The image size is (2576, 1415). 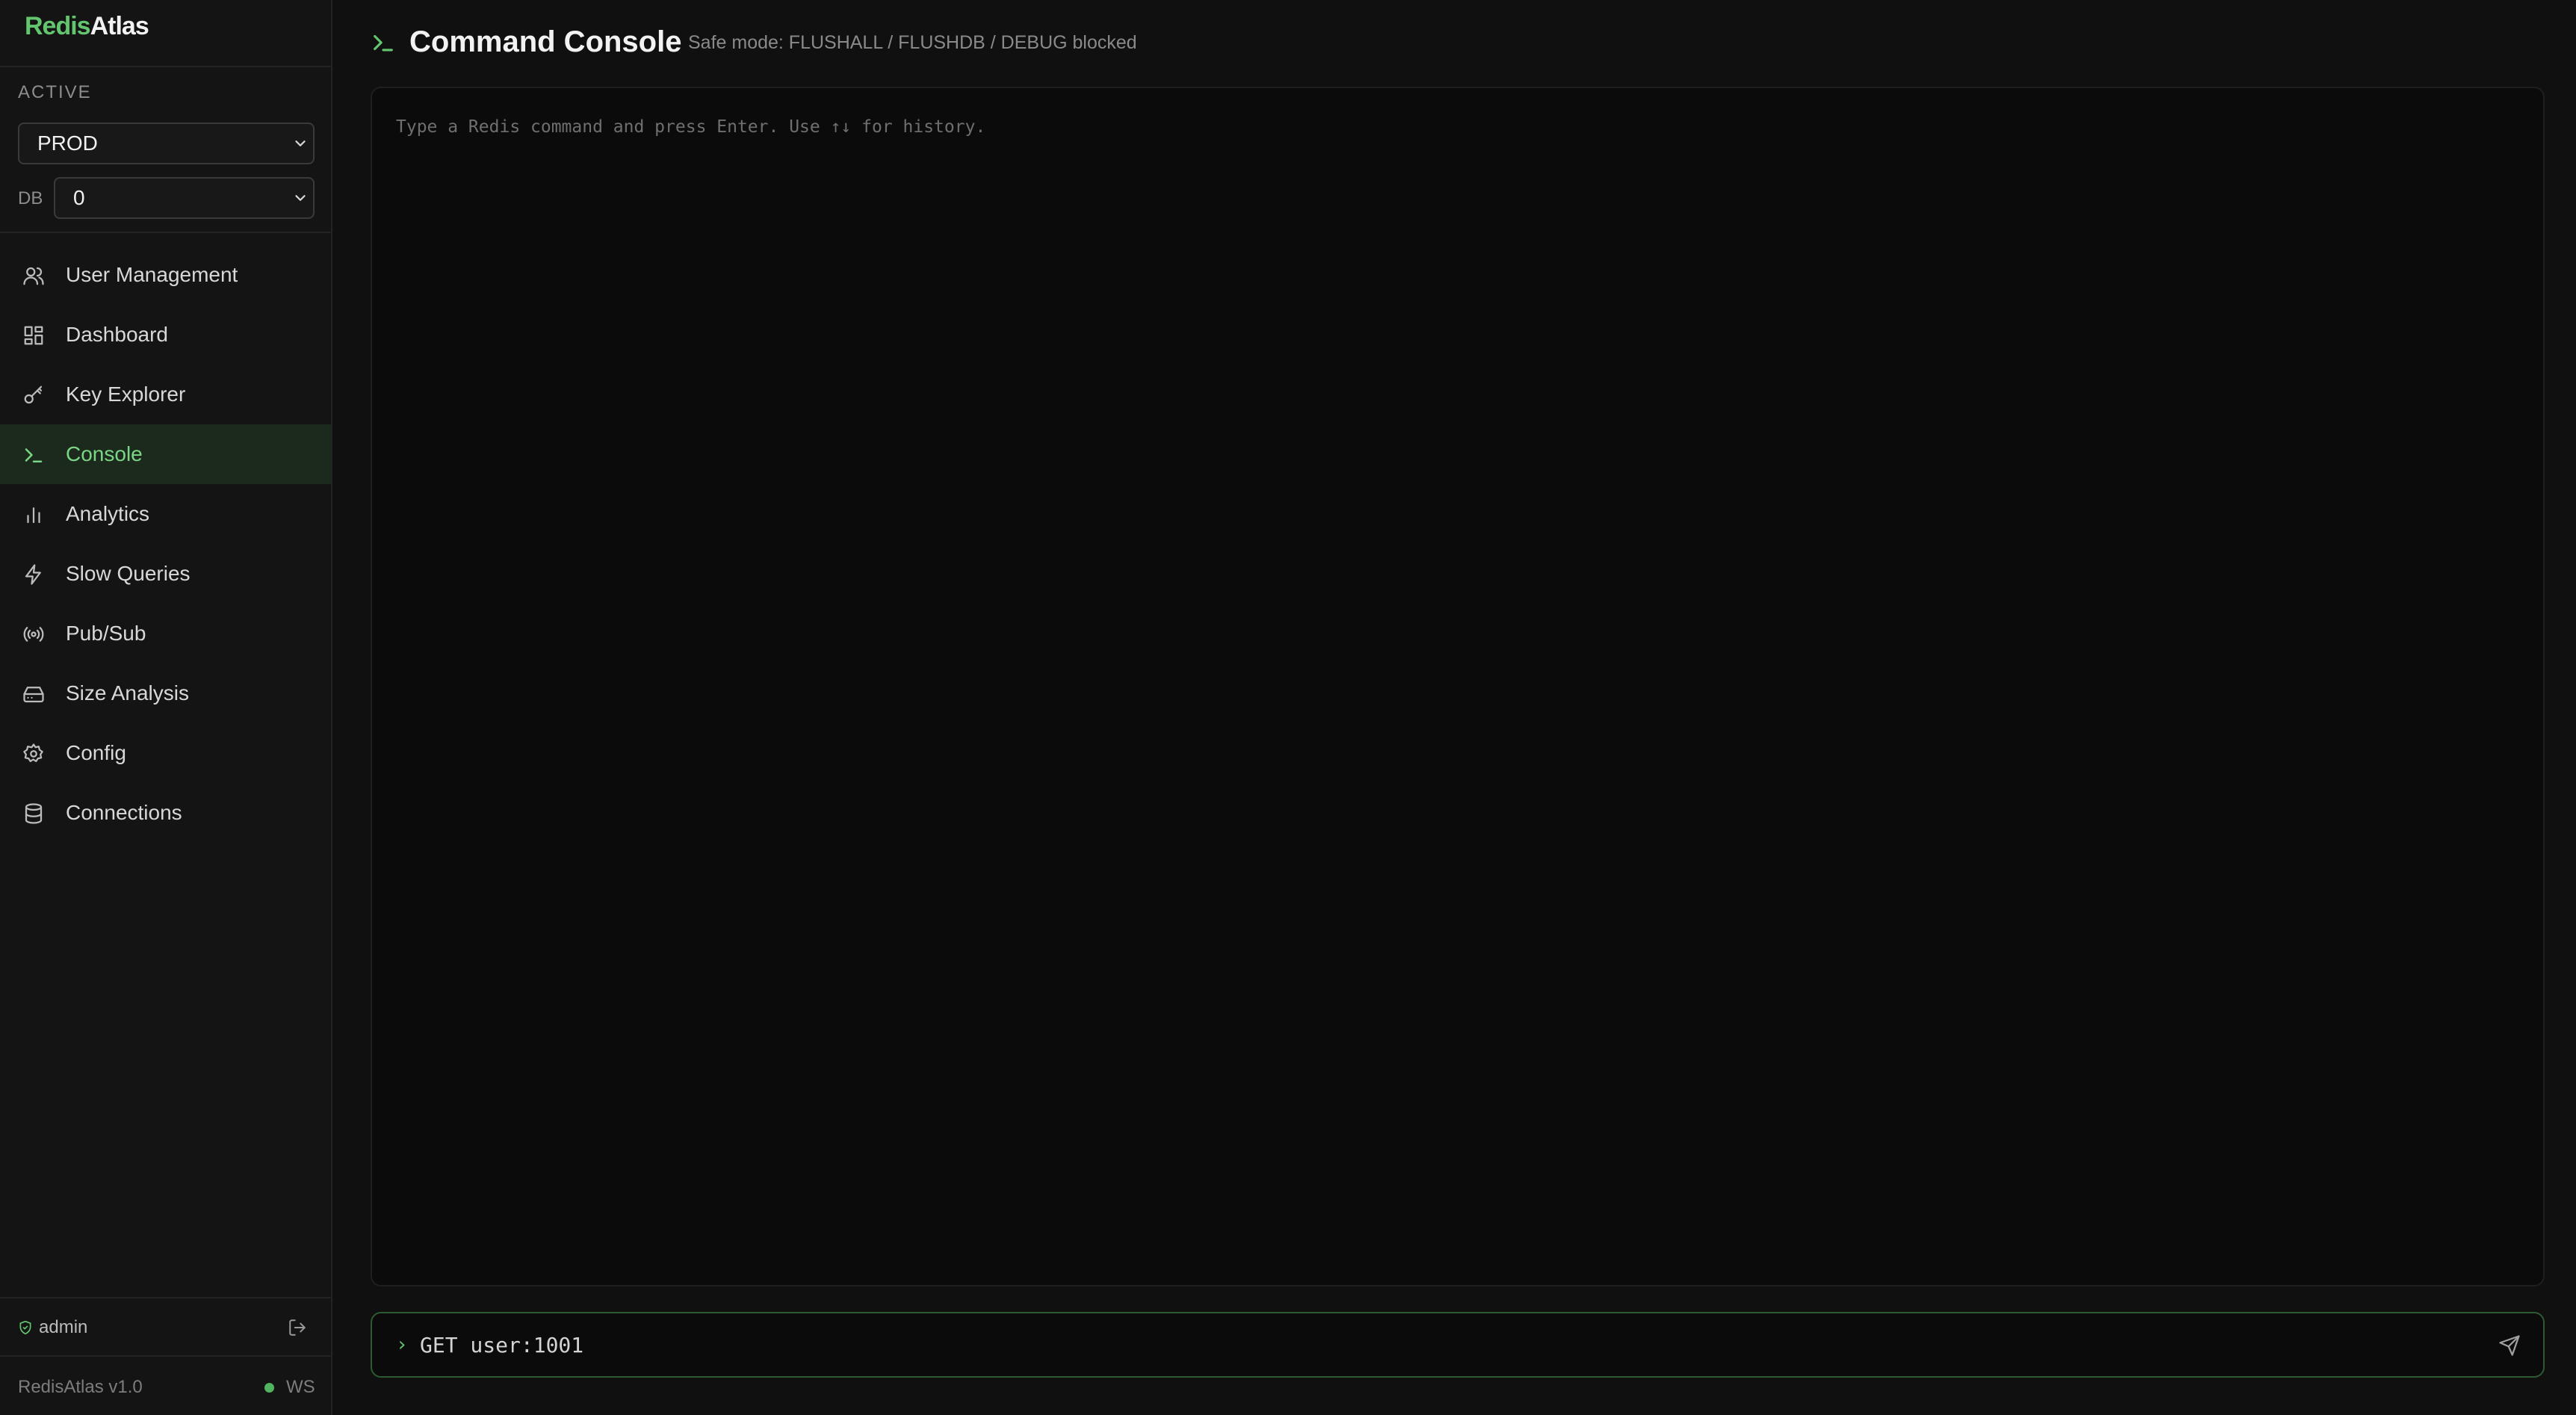 I want to click on db-select: 0, so click(x=184, y=198).